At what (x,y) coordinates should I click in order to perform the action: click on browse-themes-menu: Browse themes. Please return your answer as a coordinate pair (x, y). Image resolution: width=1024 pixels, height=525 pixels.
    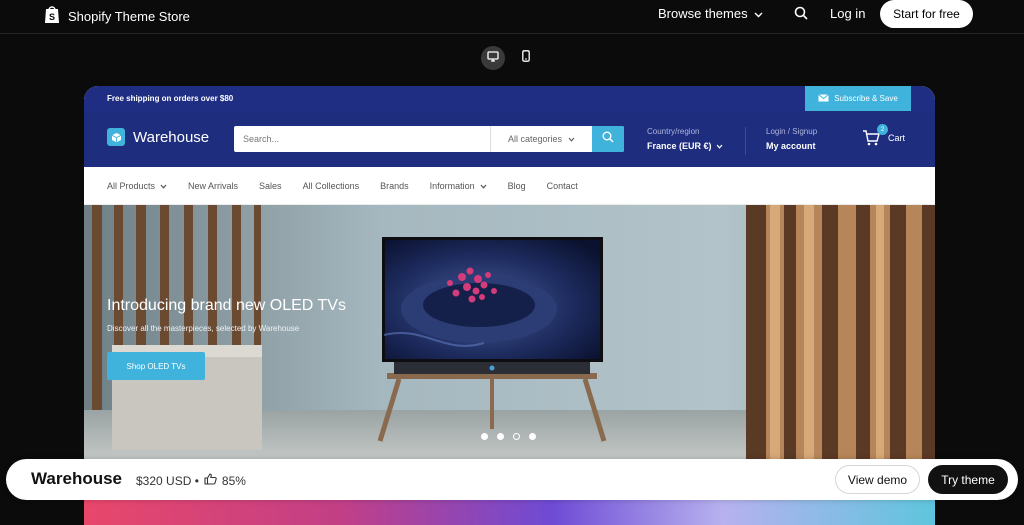
    Looking at the image, I should click on (710, 13).